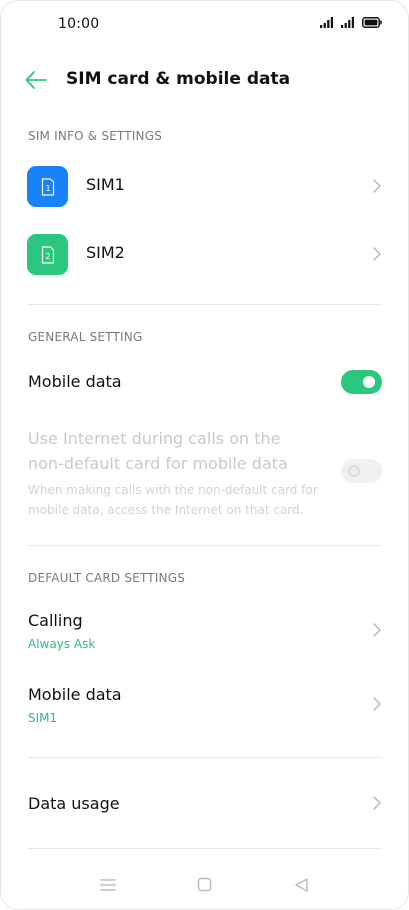  Describe the element at coordinates (36, 80) in the screenshot. I see `back-arrow-icon` at that location.